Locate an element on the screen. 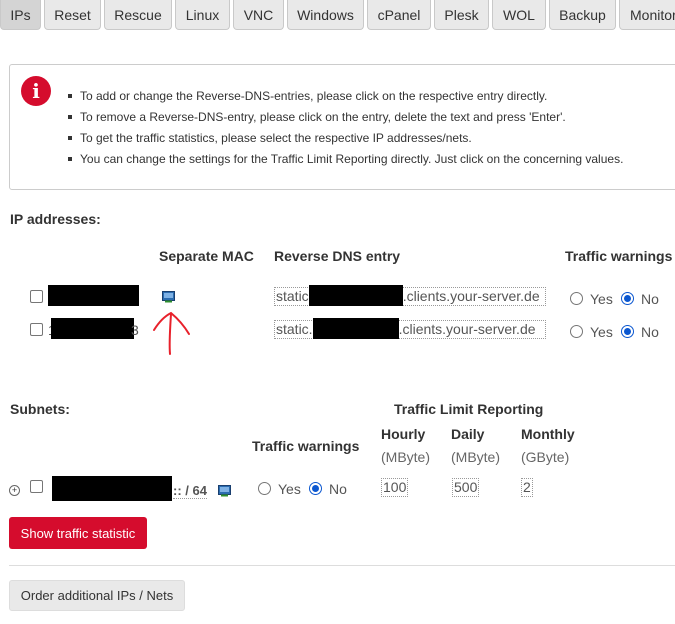 The image size is (675, 624). dns-prefix: static is located at coordinates (292, 296).